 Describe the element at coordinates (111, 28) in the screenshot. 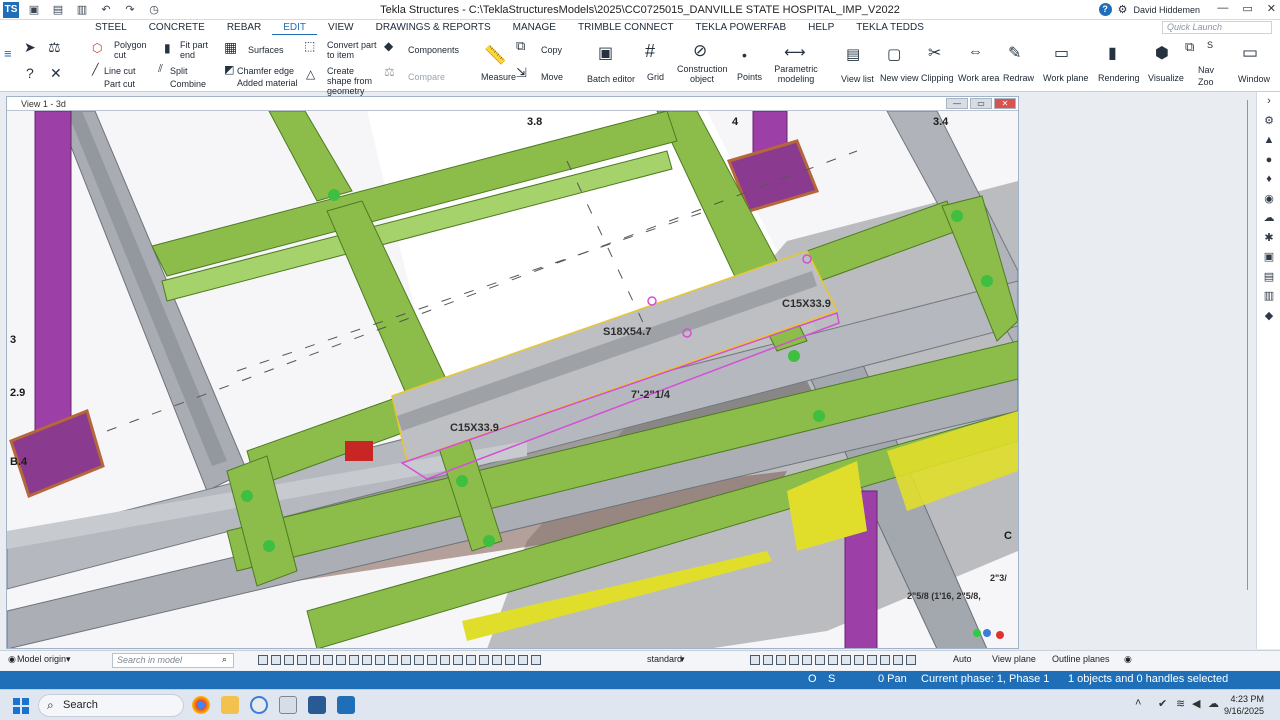

I see `tab-steel: STEEL` at that location.